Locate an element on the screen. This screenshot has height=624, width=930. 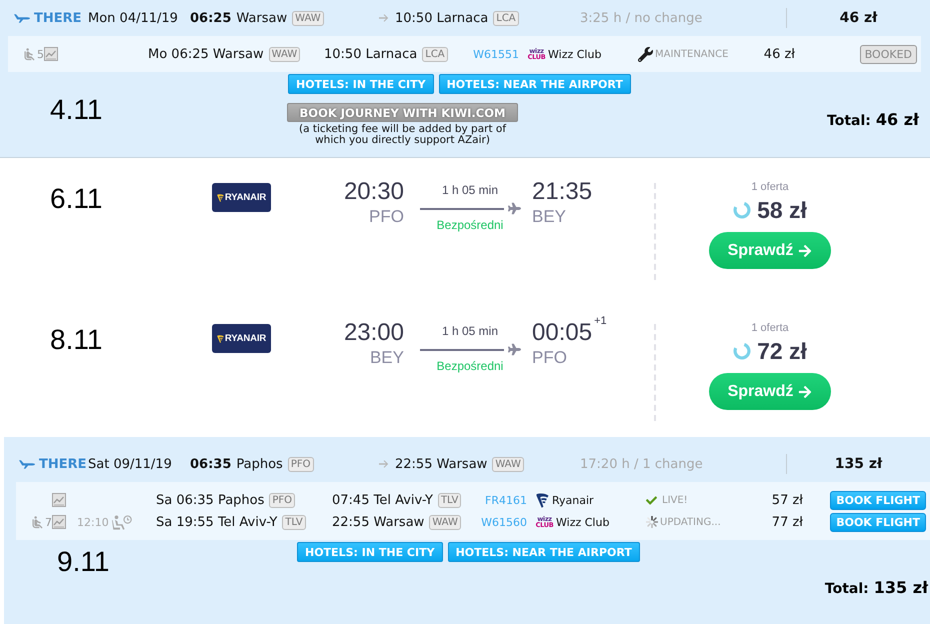
segment-departure: Mo 06:25 Warsaw is located at coordinates (206, 54).